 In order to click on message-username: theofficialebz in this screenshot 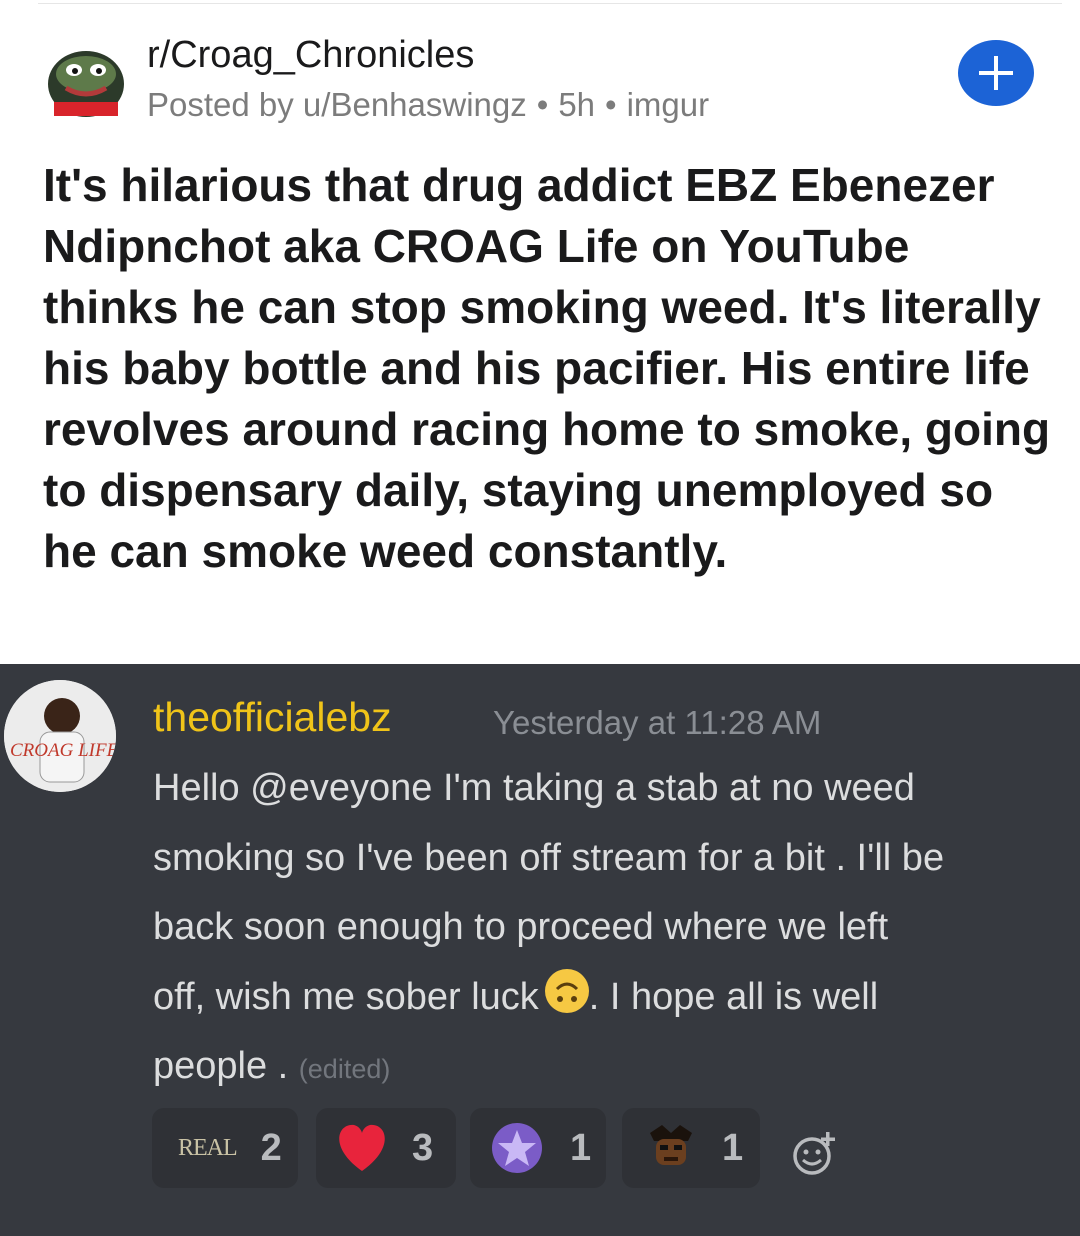, I will do `click(272, 717)`.